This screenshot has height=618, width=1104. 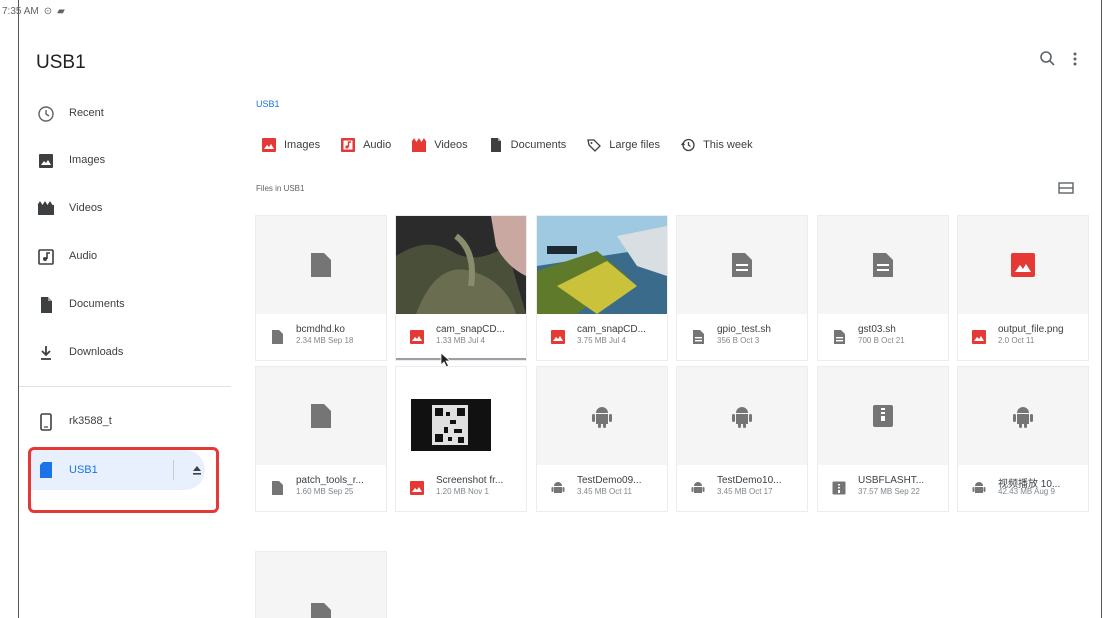 What do you see at coordinates (97, 304) in the screenshot?
I see `sidebar-item-label: Documents` at bounding box center [97, 304].